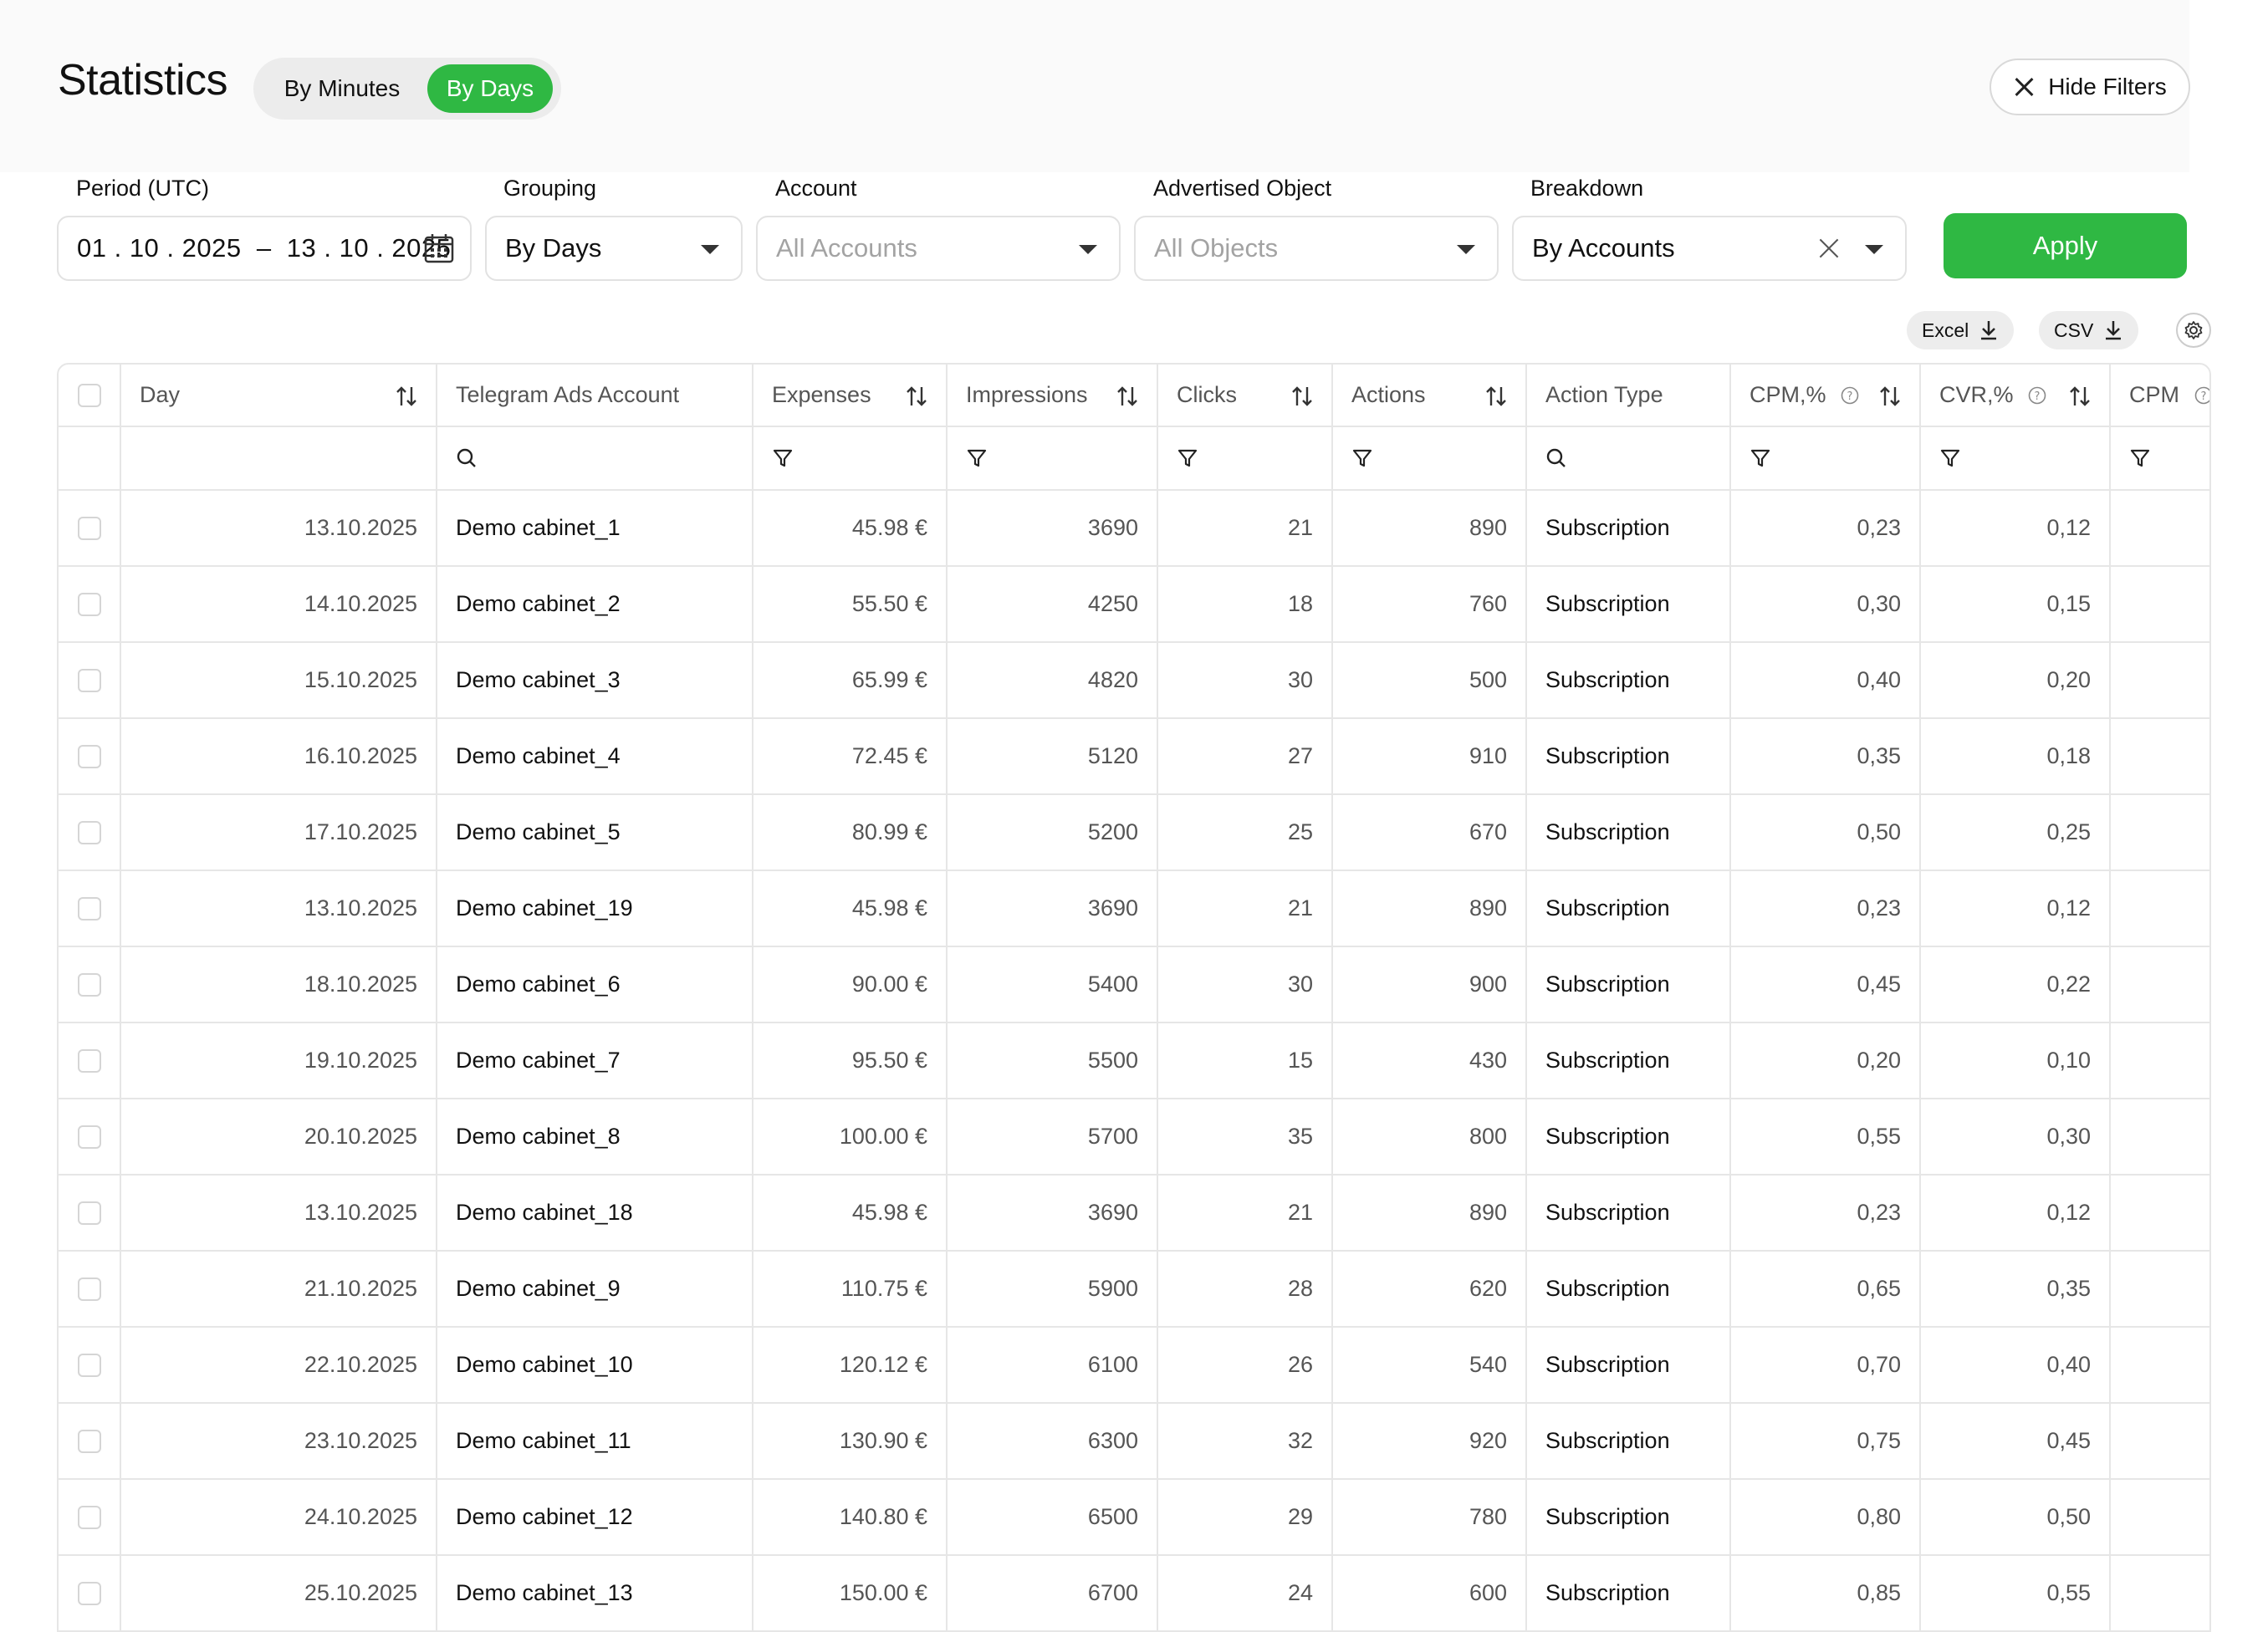 This screenshot has height=1632, width=2268. Describe the element at coordinates (1052, 396) in the screenshot. I see `column-impressions: Impressions` at that location.